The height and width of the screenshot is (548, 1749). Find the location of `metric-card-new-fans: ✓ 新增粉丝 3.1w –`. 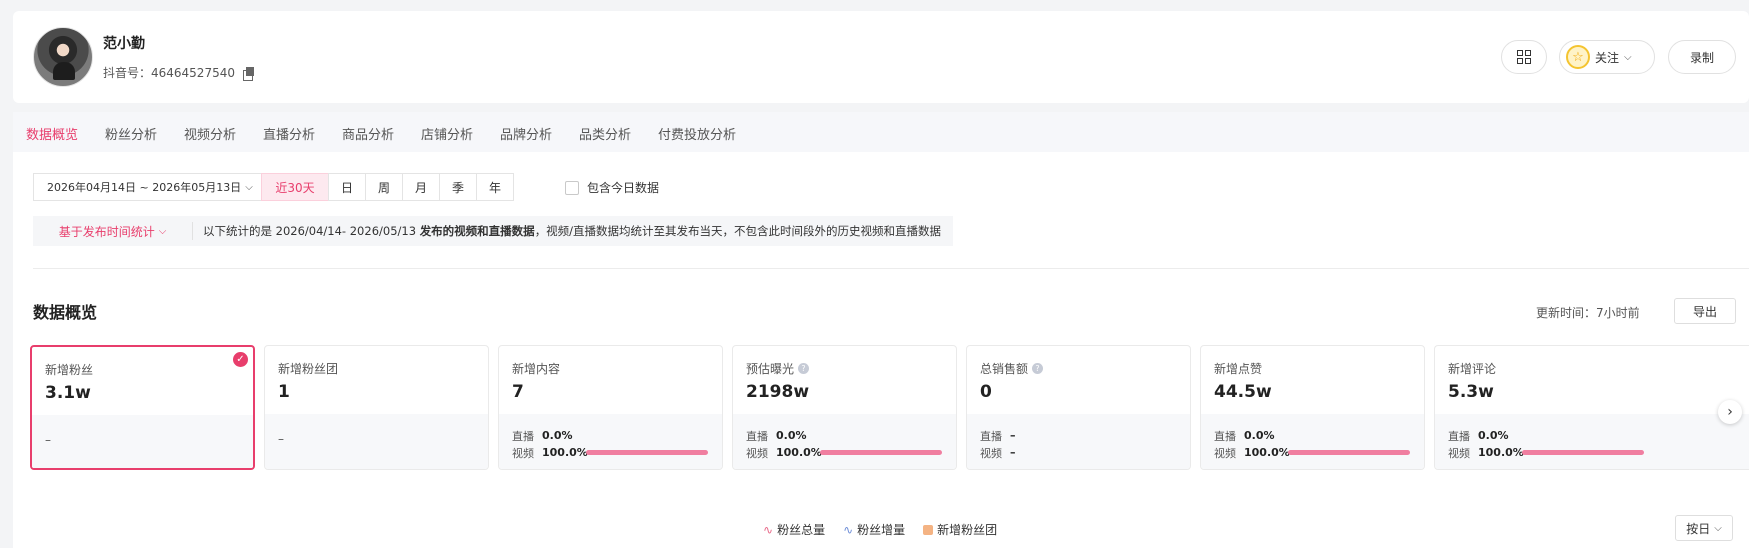

metric-card-new-fans: ✓ 新增粉丝 3.1w – is located at coordinates (142, 407).